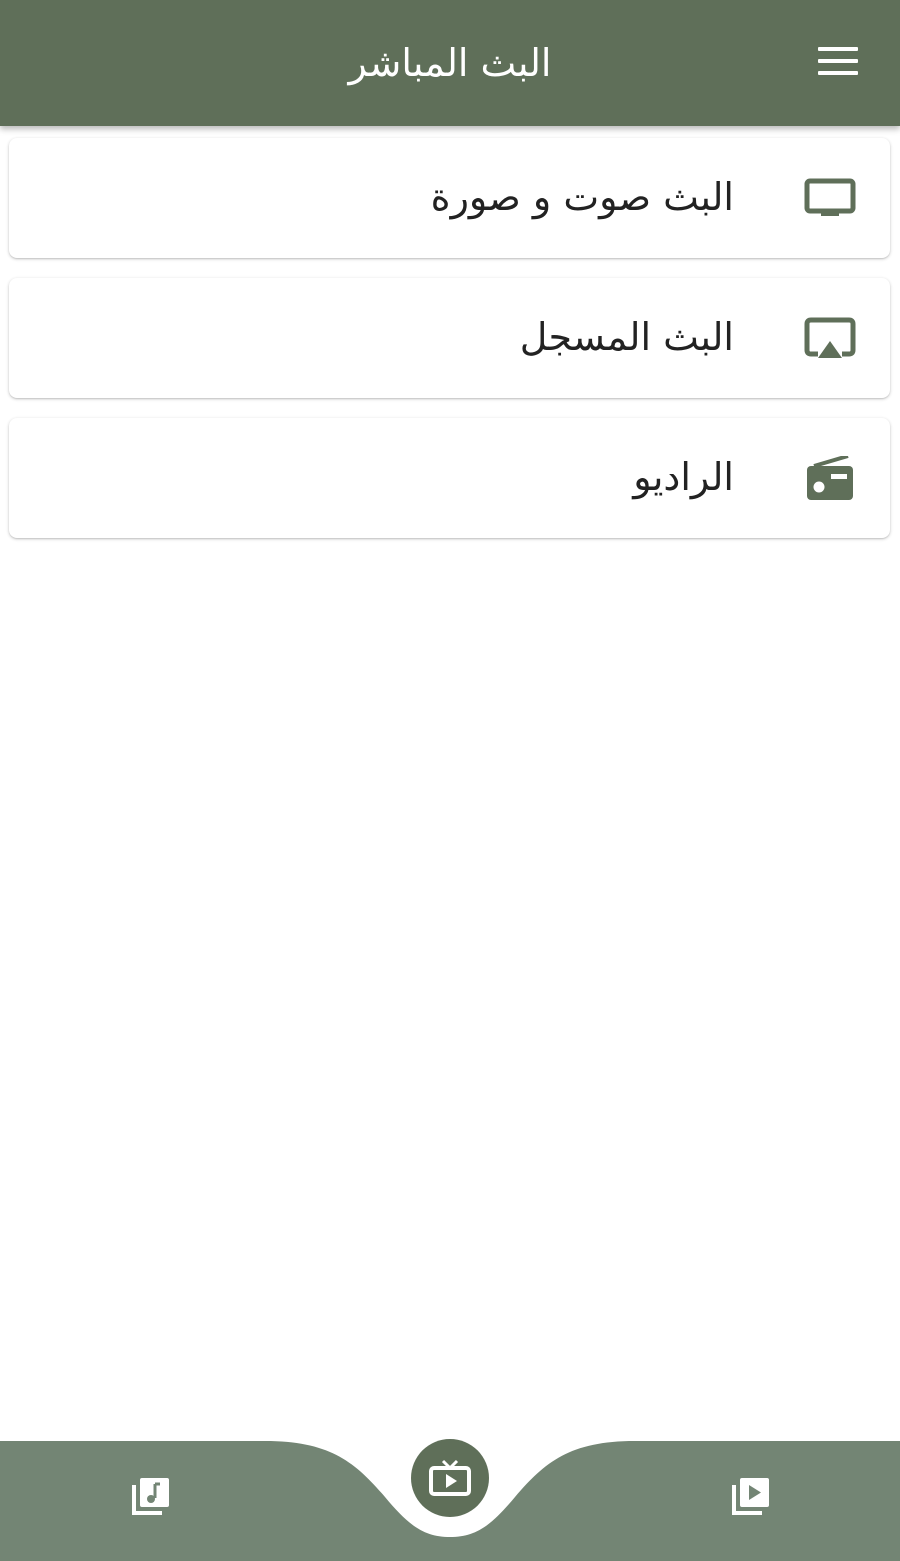 The height and width of the screenshot is (1561, 900). I want to click on video-library-icon, so click(751, 1496).